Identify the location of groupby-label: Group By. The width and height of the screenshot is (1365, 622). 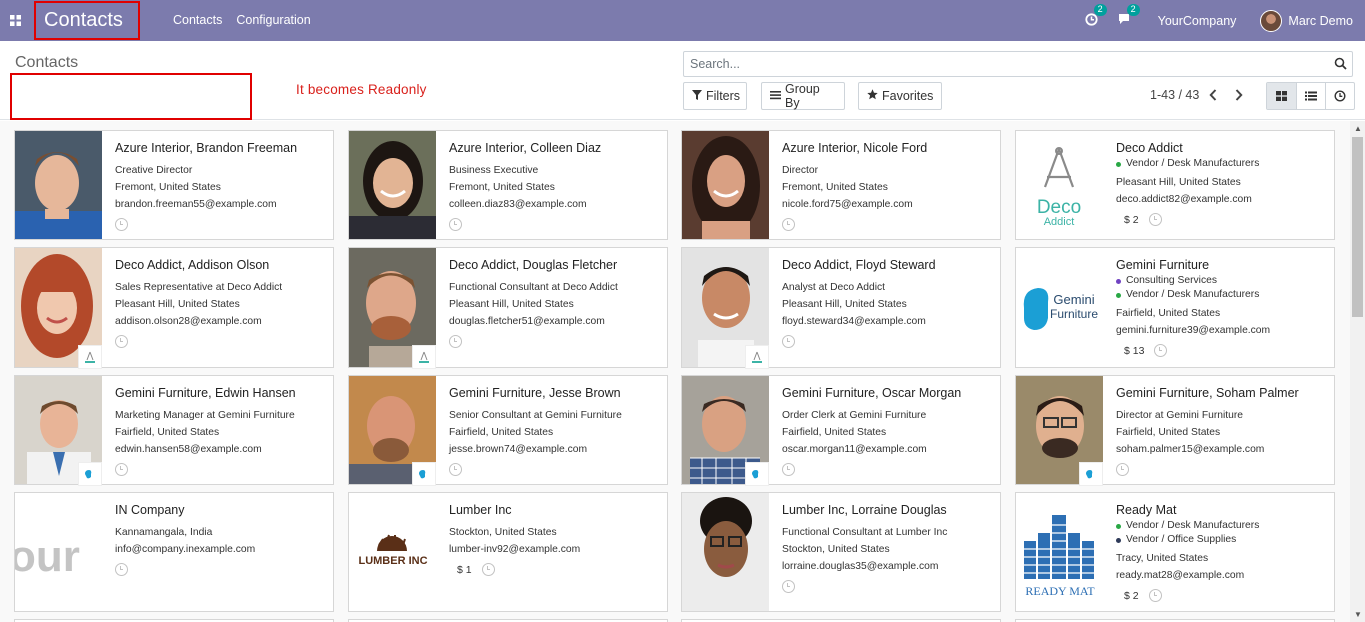
(802, 96).